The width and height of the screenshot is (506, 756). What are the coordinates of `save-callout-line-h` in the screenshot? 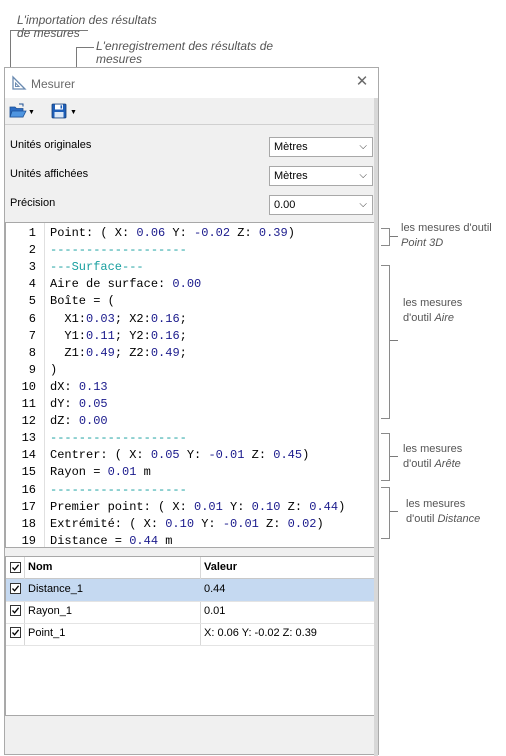 It's located at (85, 47).